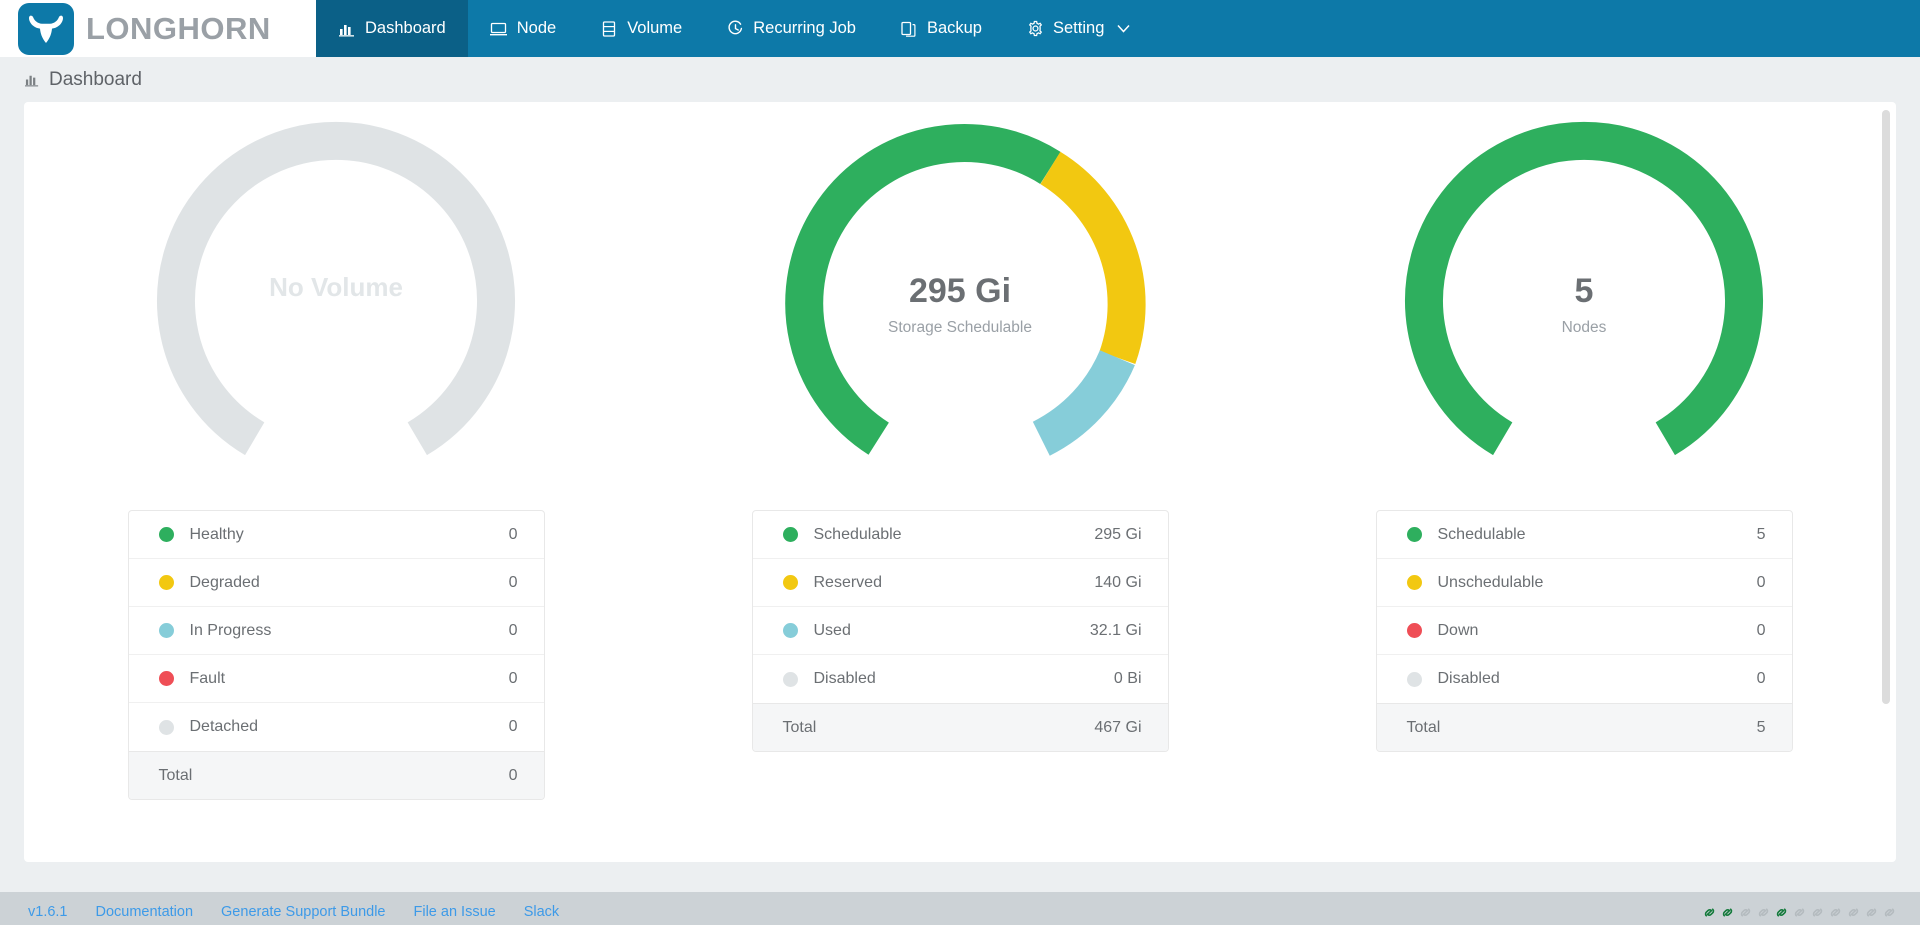 The width and height of the screenshot is (1920, 925). I want to click on nav-item-backup: Backup, so click(941, 28).